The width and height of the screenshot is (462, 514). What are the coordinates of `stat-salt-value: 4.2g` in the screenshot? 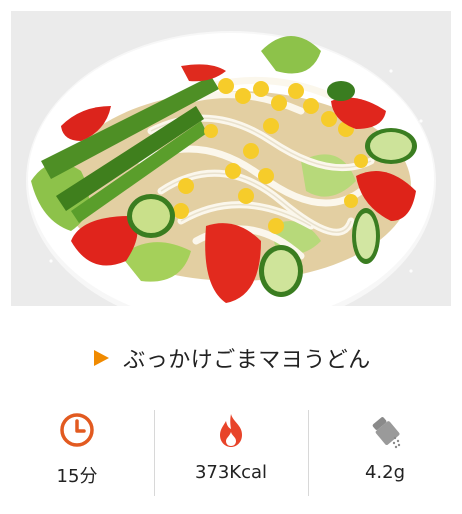 It's located at (385, 472).